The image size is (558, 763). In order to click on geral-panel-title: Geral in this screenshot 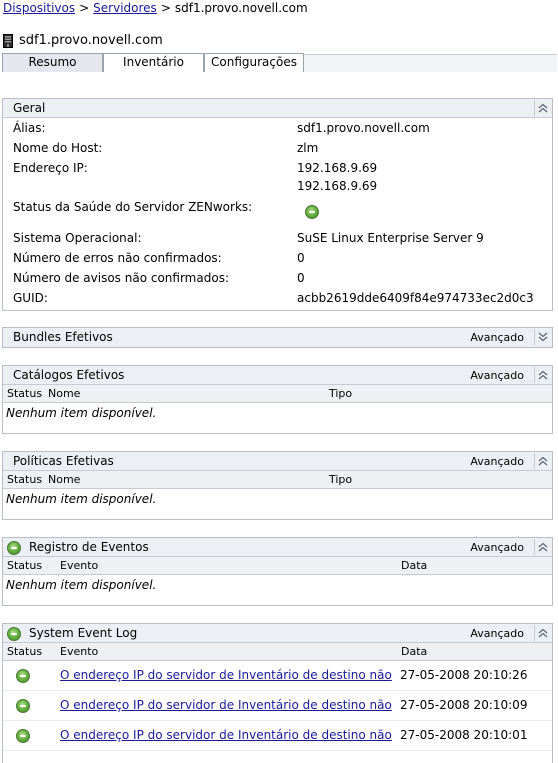, I will do `click(29, 108)`.